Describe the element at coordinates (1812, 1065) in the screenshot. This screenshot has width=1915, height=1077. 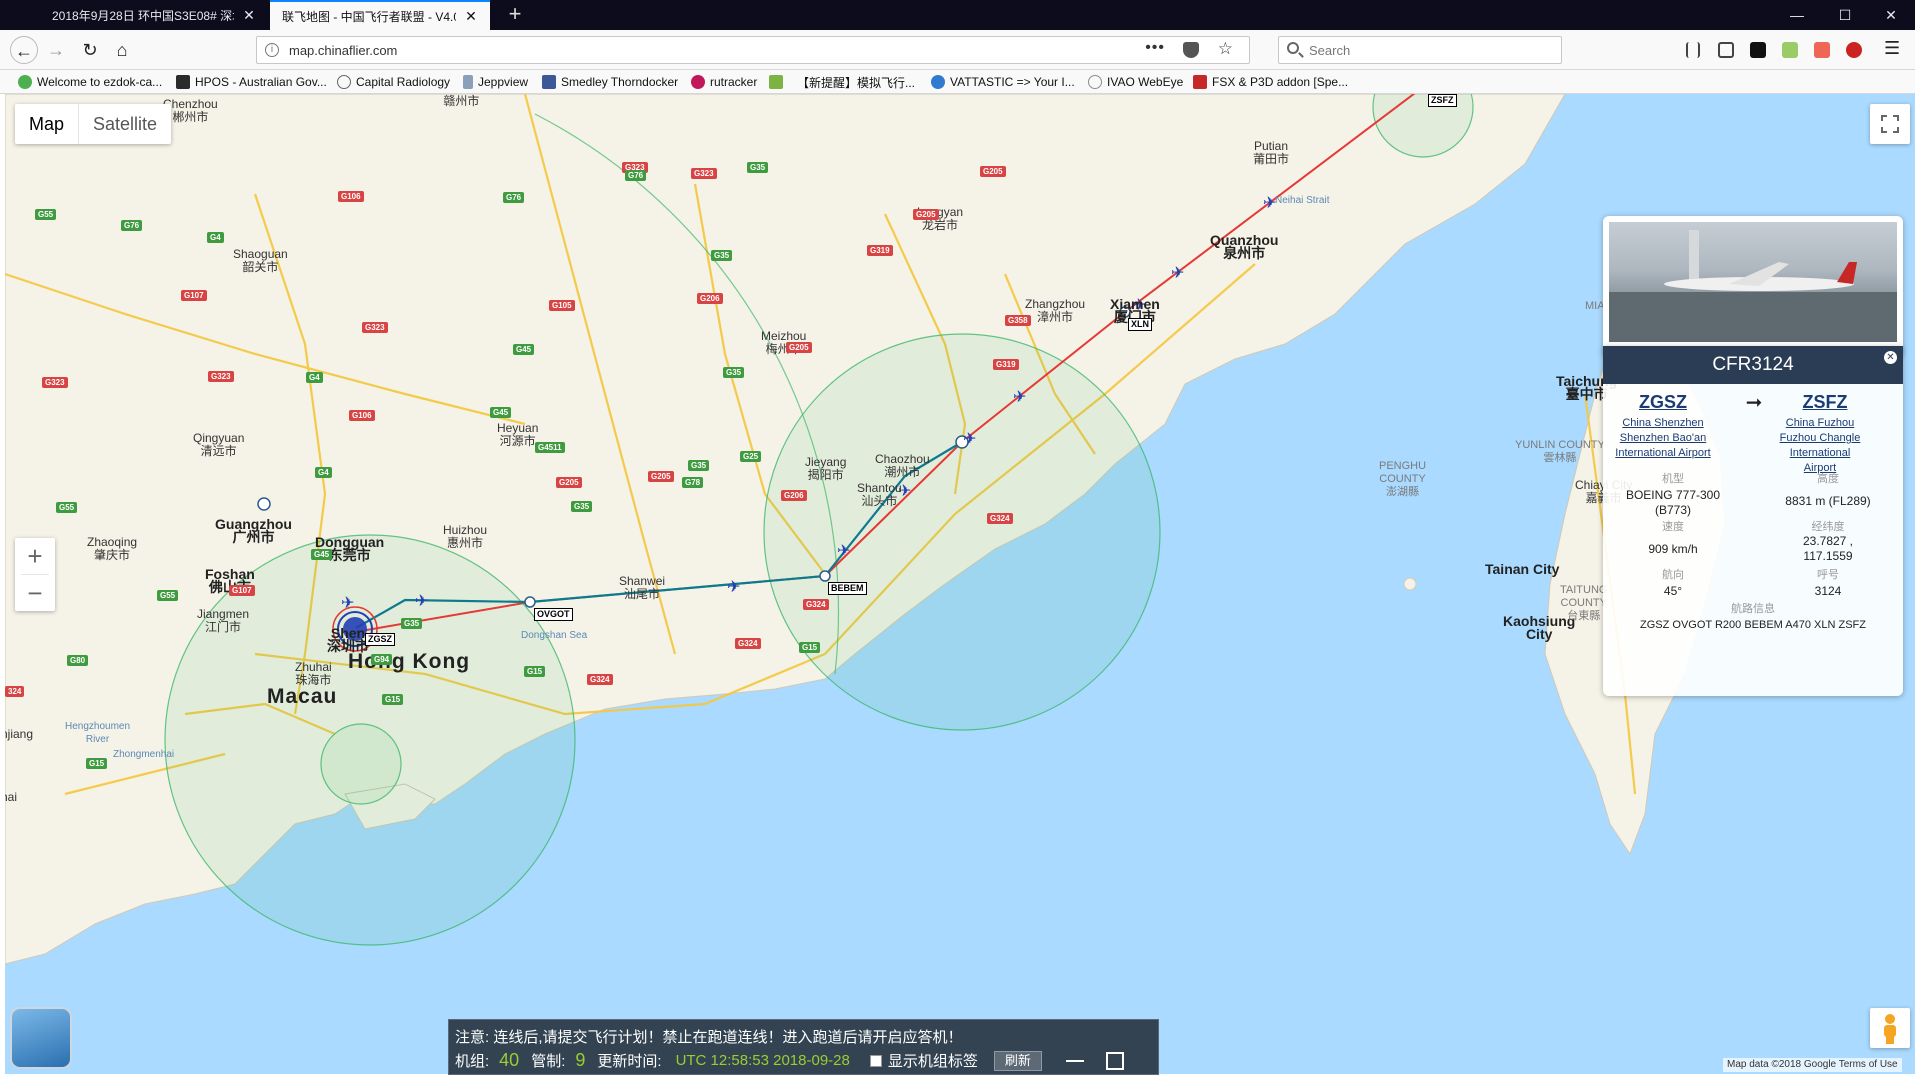
I see `map-attribution: Map data ©2018 Google Terms of Use` at that location.